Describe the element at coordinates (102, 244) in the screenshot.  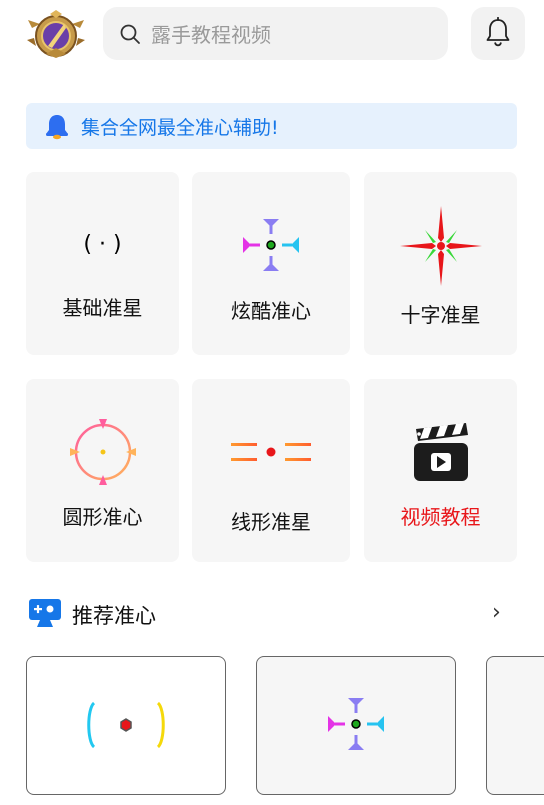
I see `basic-crosshair-icon: ( · )` at that location.